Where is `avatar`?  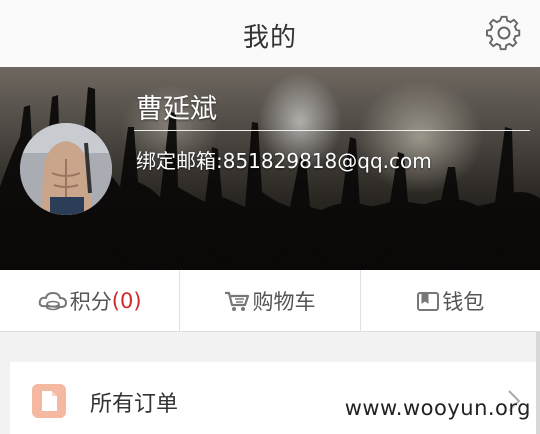 avatar is located at coordinates (66, 169).